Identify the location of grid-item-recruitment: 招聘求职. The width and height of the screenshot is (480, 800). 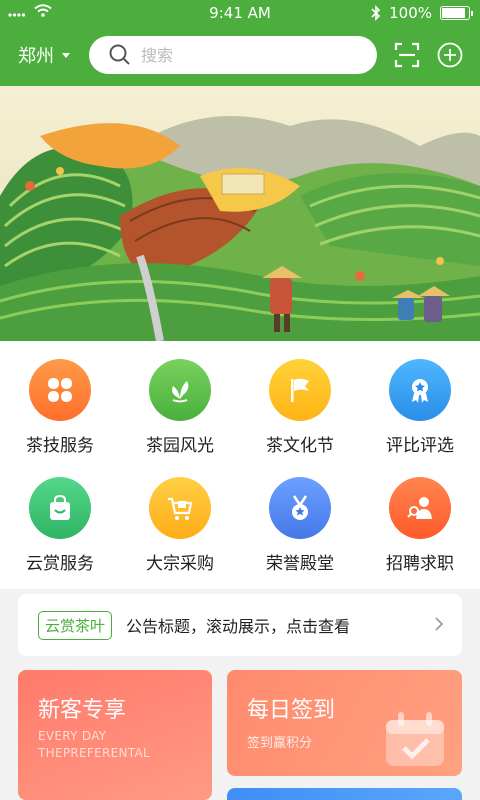
(420, 518).